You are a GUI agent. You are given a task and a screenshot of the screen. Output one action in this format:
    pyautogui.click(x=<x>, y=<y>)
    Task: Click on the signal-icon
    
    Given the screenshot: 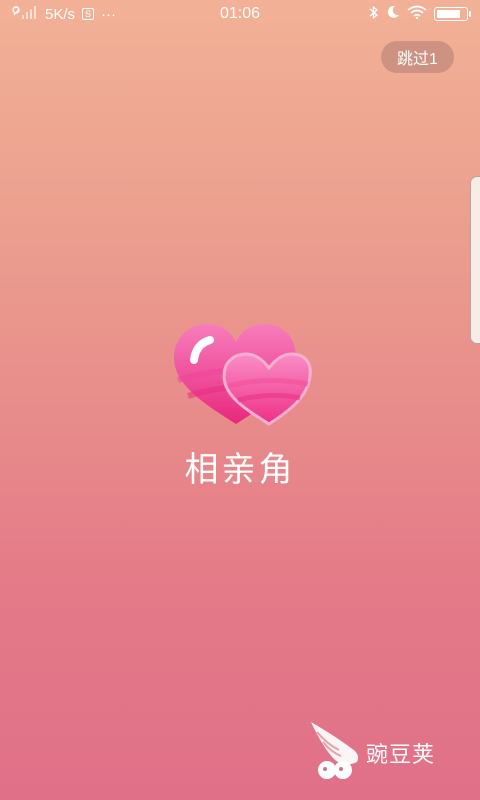 What is the action you would take?
    pyautogui.click(x=25, y=14)
    